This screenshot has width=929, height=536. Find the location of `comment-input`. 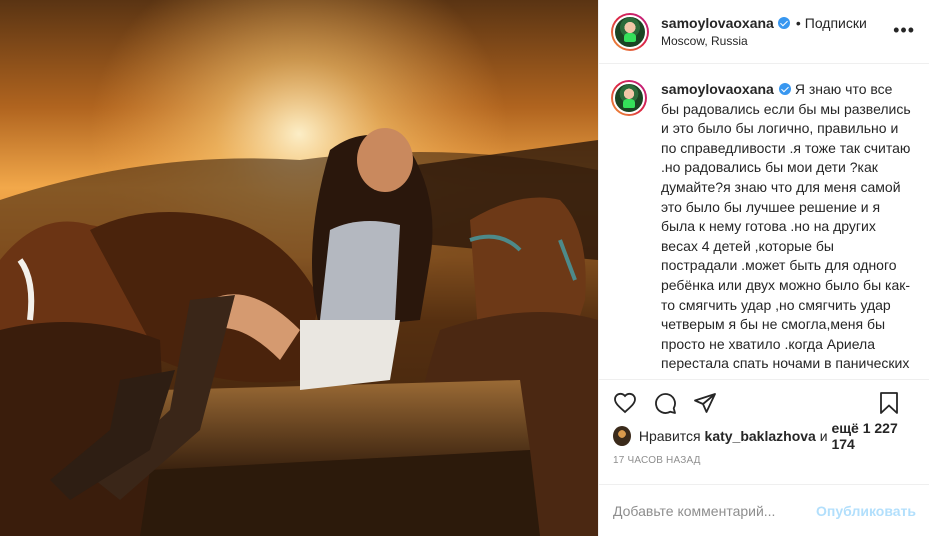

comment-input is located at coordinates (715, 510).